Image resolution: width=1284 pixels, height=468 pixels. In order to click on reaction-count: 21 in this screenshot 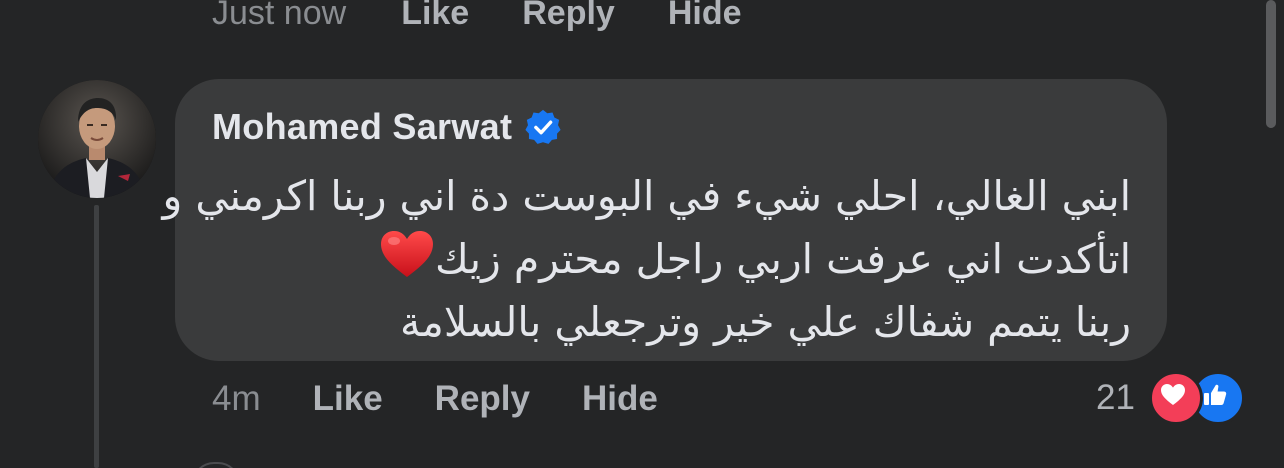, I will do `click(1115, 397)`.